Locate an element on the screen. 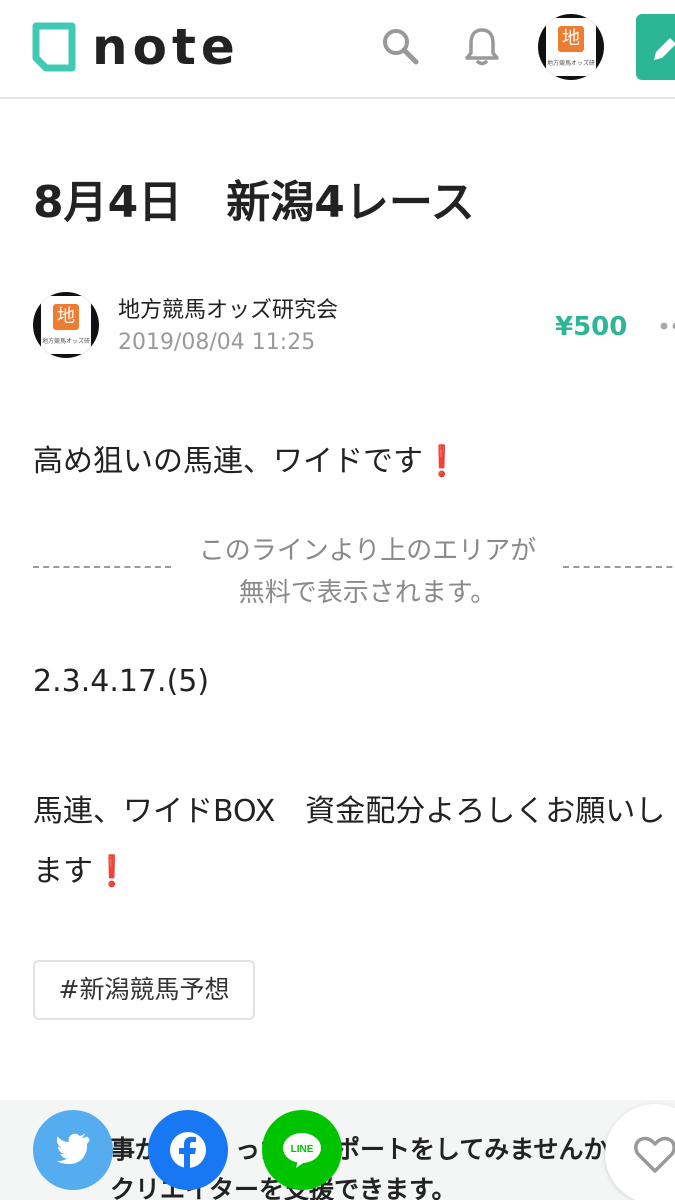  post-button is located at coordinates (655, 47).